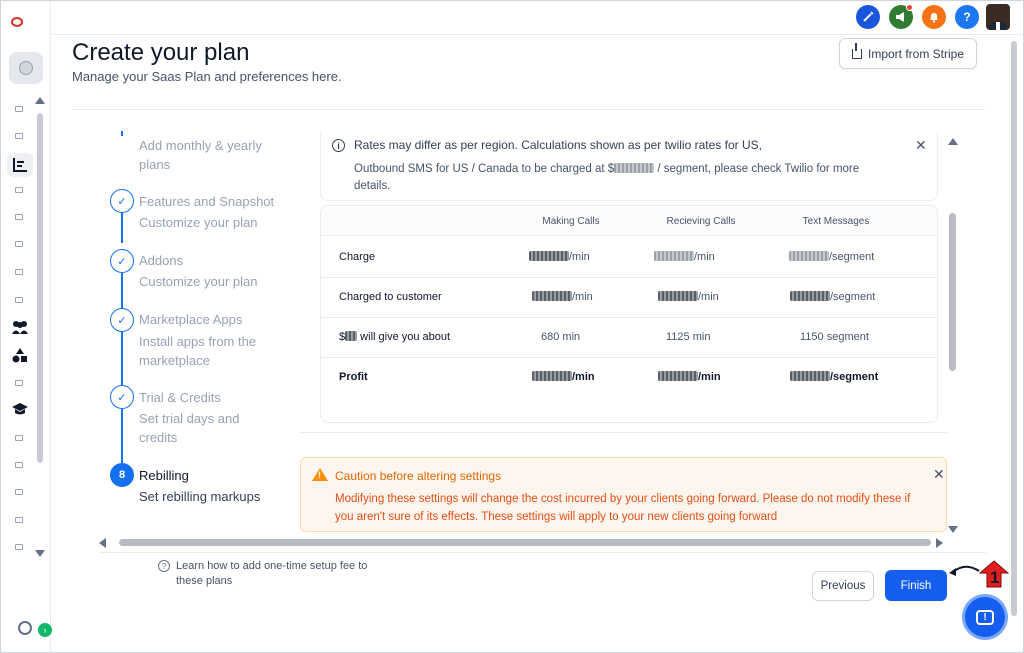 The height and width of the screenshot is (653, 1024). Describe the element at coordinates (20, 165) in the screenshot. I see `reports-icon` at that location.